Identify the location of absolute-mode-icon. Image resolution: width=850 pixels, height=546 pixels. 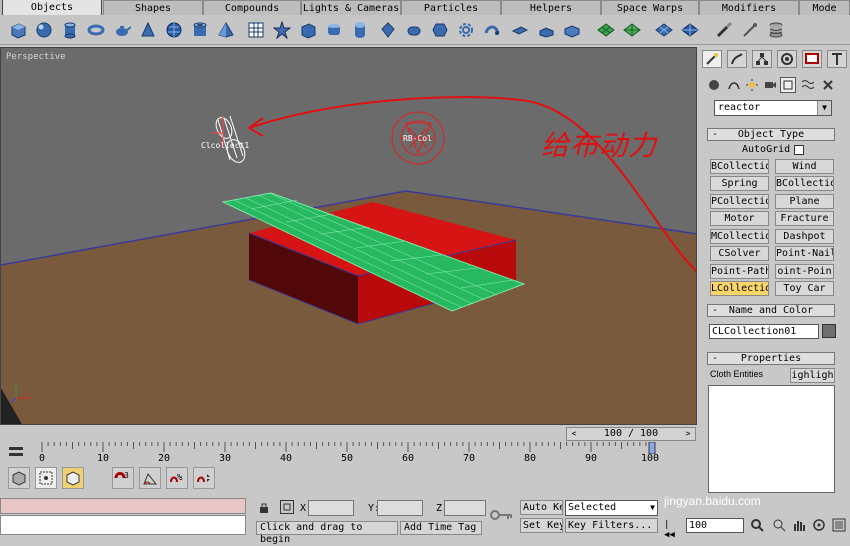
(287, 507).